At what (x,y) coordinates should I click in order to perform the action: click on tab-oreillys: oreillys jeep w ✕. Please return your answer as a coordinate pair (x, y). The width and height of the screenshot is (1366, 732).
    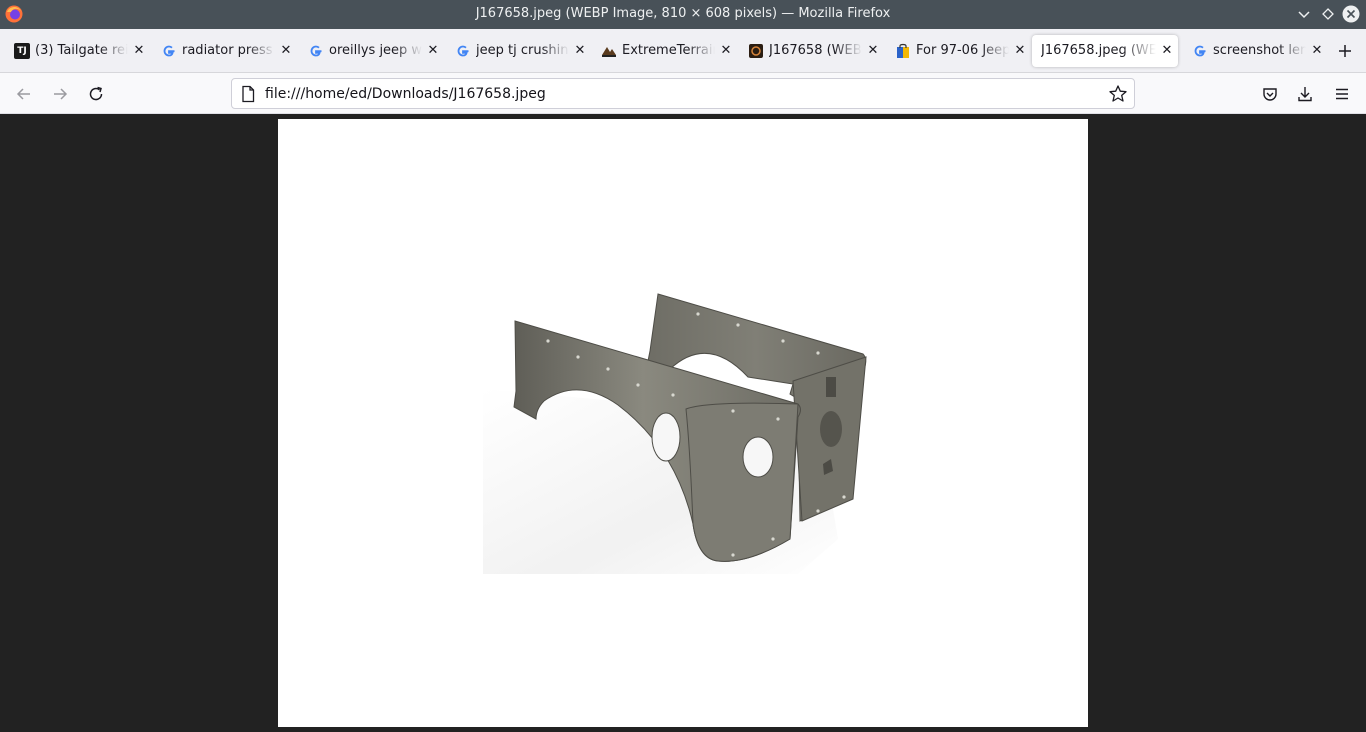
    Looking at the image, I should click on (371, 51).